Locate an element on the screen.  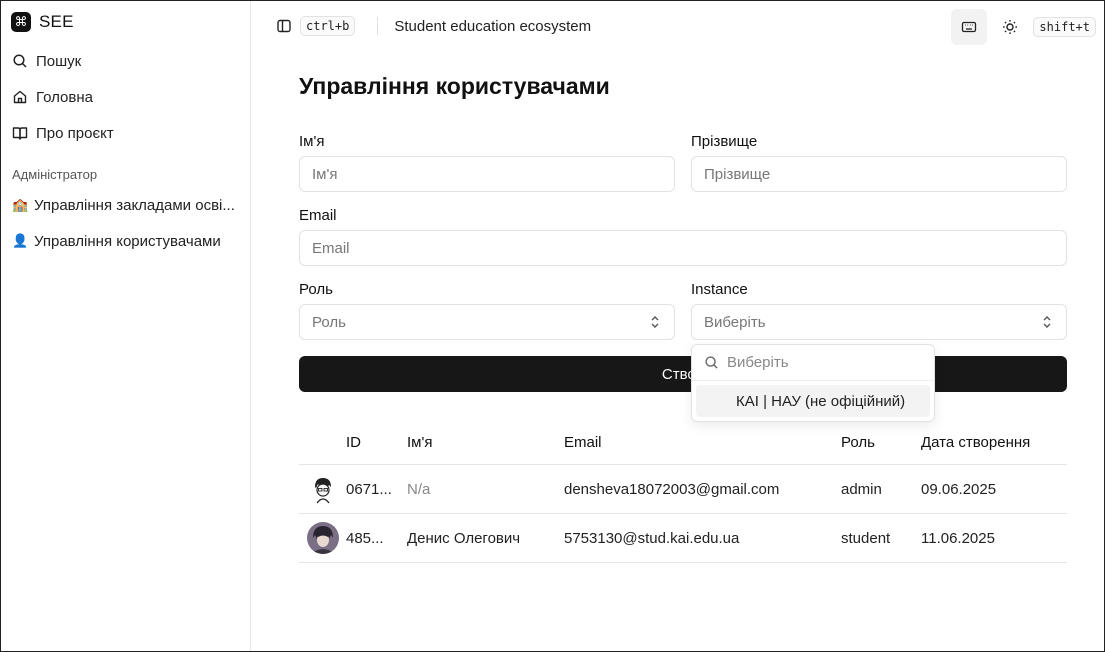
brand-name: SEE is located at coordinates (56, 21).